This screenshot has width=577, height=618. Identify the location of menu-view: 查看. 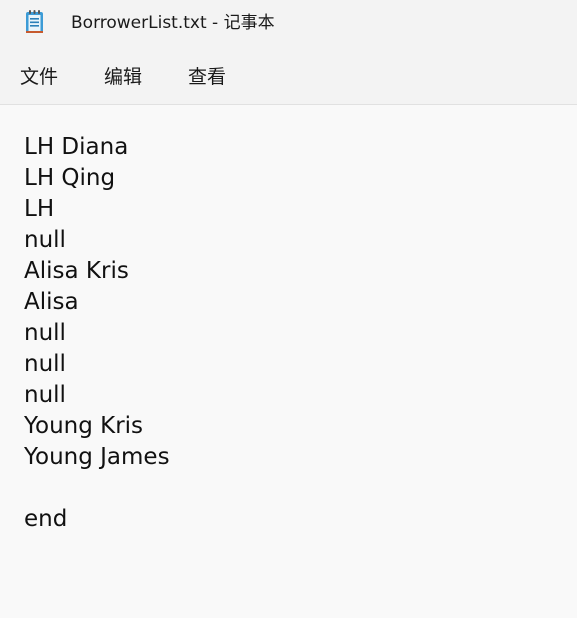
(207, 77).